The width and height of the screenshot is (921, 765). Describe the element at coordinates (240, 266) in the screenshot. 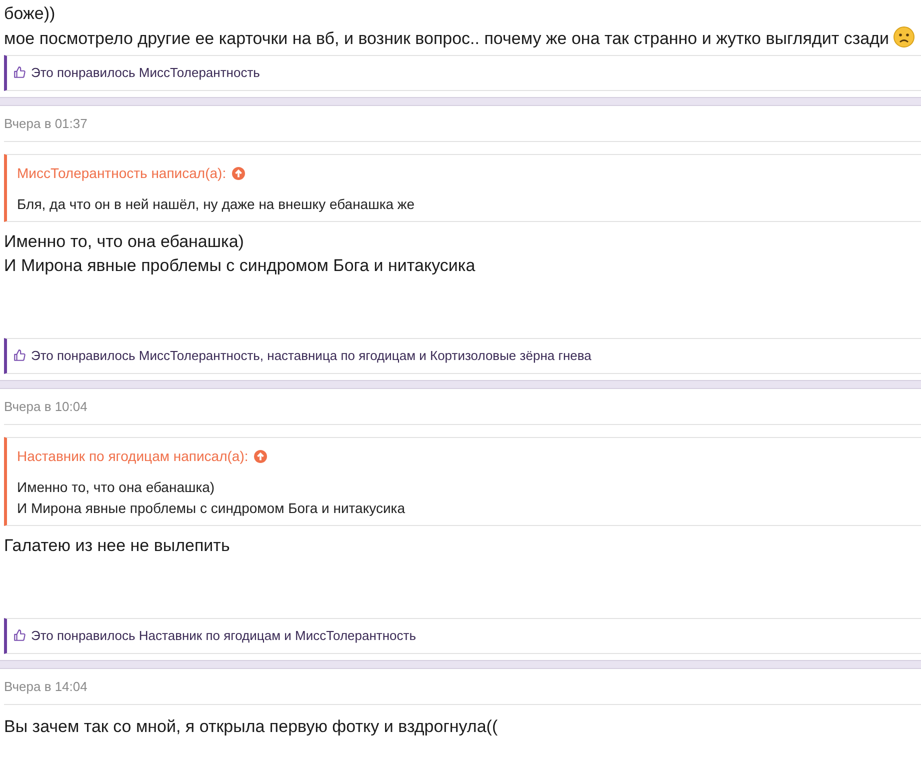

I see `post-text: И Мирона явные проблемы с синдромом Бога и нитакусика` at that location.